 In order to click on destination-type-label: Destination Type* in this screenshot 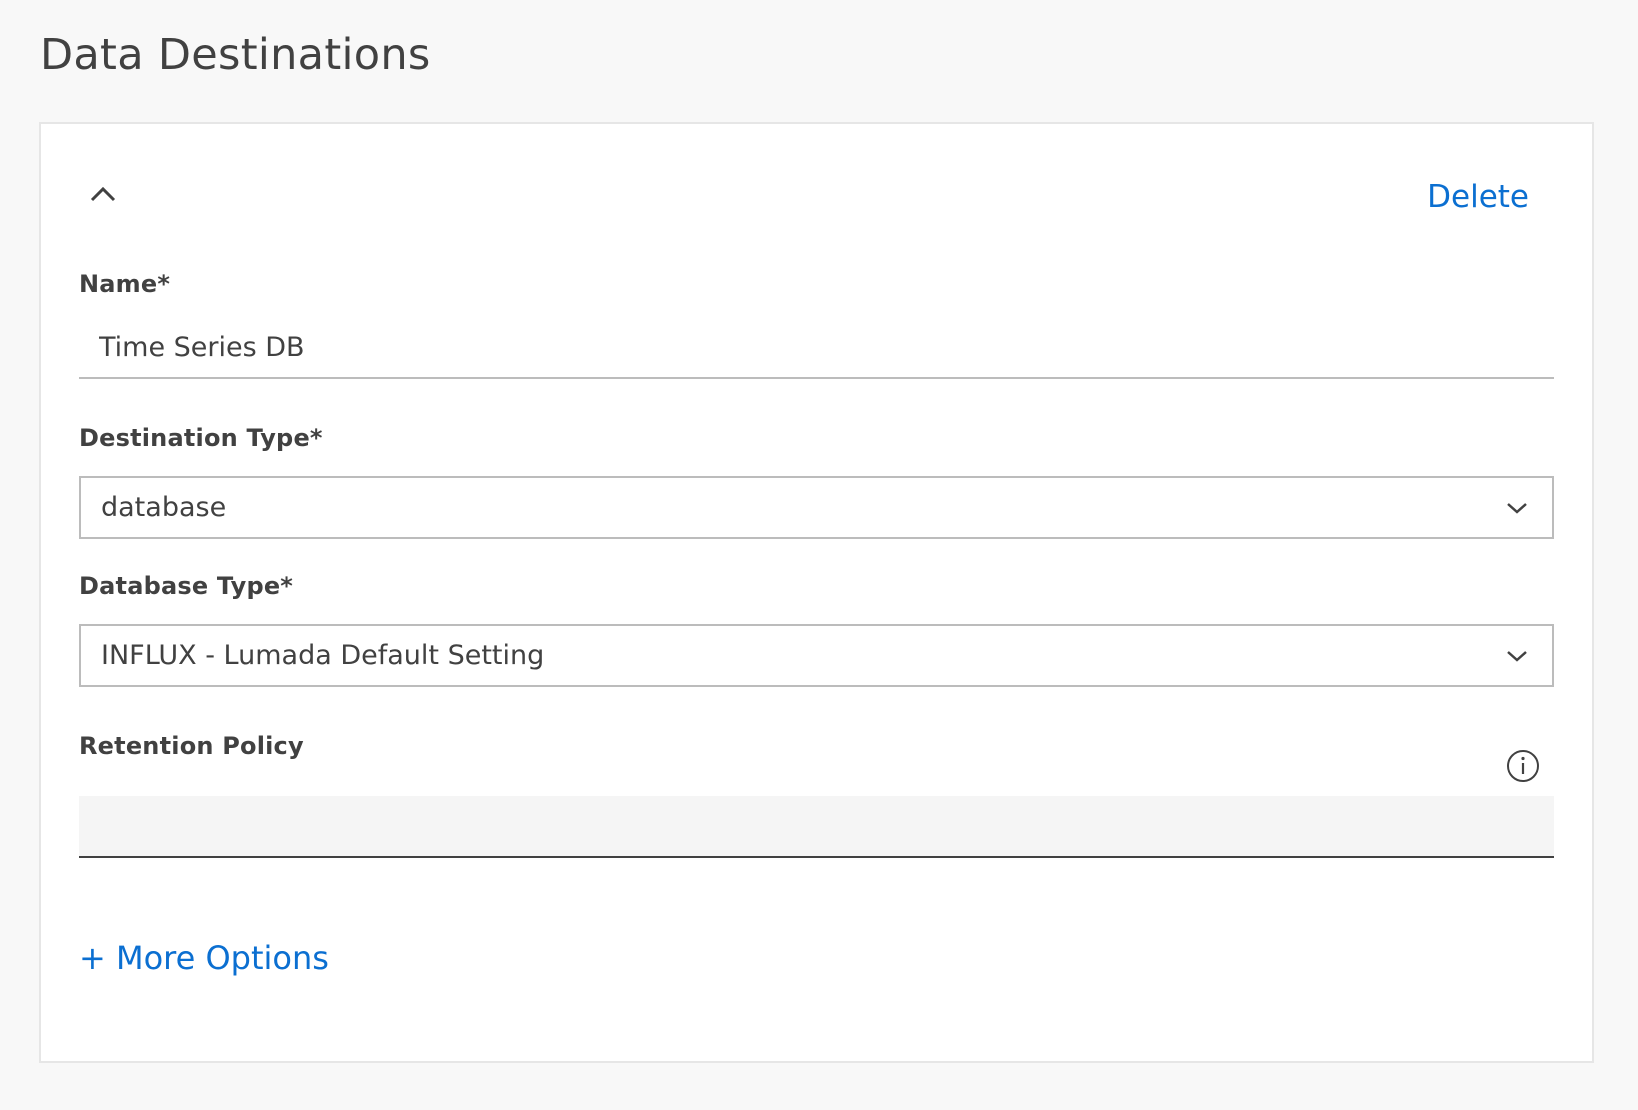, I will do `click(201, 438)`.